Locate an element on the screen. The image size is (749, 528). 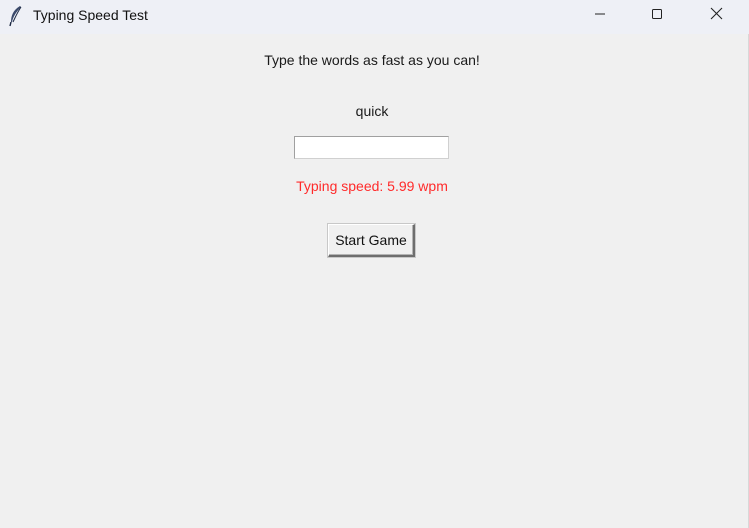
typing-speed-label: Typing speed: 5.99 wpm is located at coordinates (372, 186).